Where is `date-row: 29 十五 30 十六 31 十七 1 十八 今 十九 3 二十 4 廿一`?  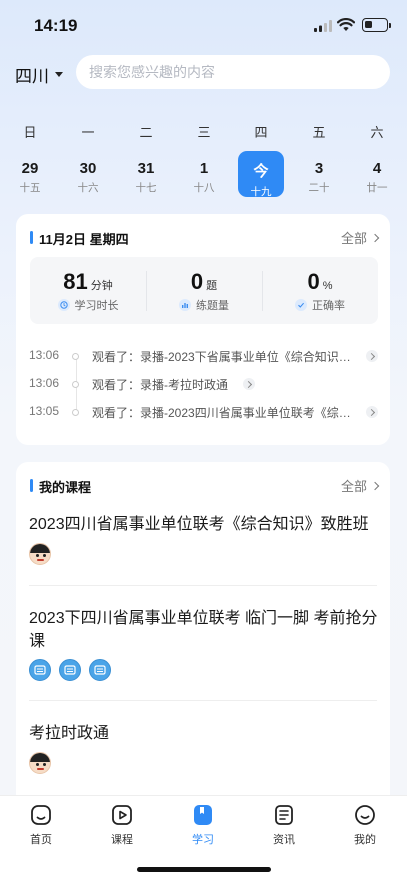
date-row: 29 十五 30 十六 31 十七 1 十八 今 十九 3 二十 4 廿一 is located at coordinates (203, 176).